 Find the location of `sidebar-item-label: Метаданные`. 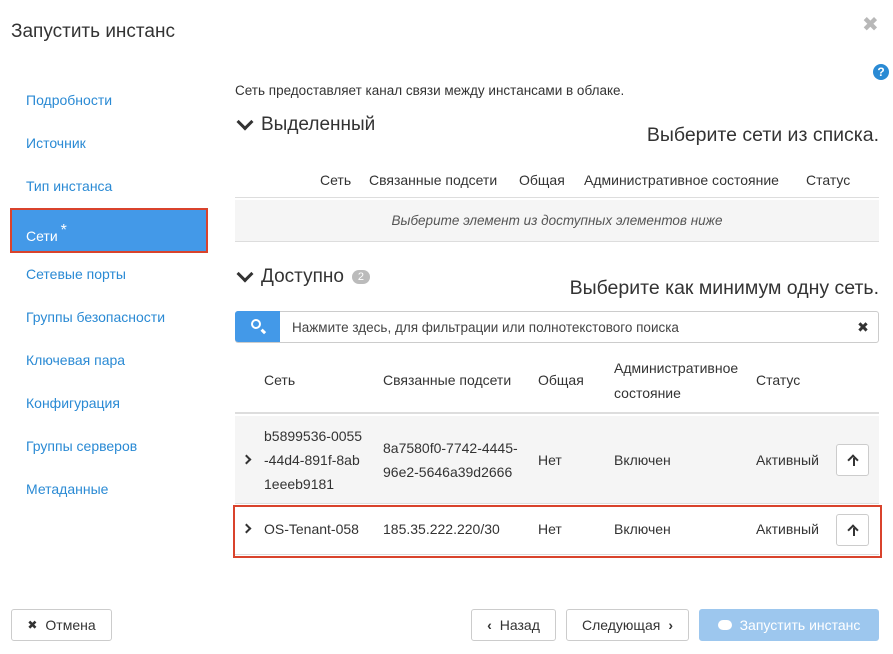

sidebar-item-label: Метаданные is located at coordinates (67, 489).